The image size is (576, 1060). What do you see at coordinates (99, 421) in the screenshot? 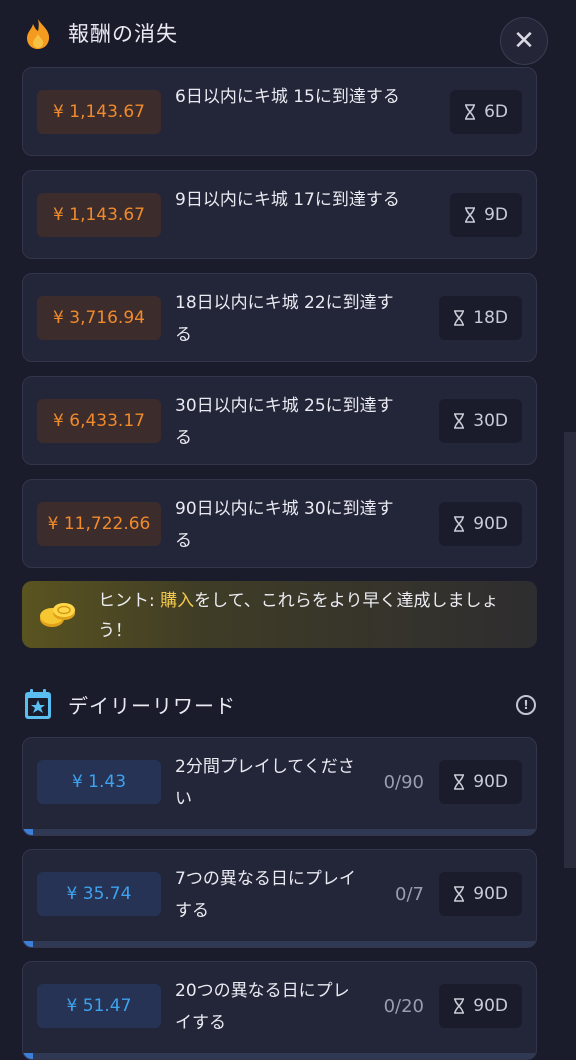
I see `reward-amount: ¥ 6,433.17` at bounding box center [99, 421].